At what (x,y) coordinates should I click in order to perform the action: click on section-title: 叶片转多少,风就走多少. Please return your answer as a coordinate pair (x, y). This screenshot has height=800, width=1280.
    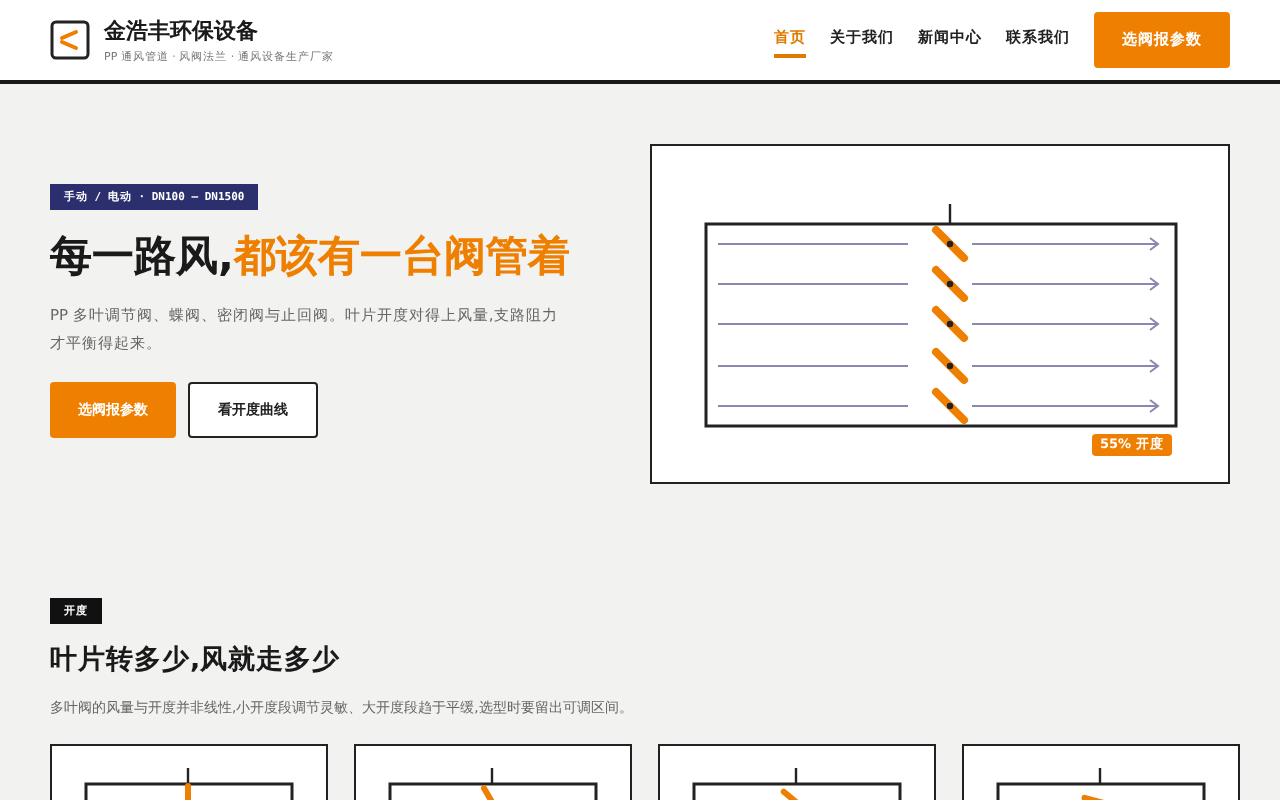
    Looking at the image, I should click on (196, 660).